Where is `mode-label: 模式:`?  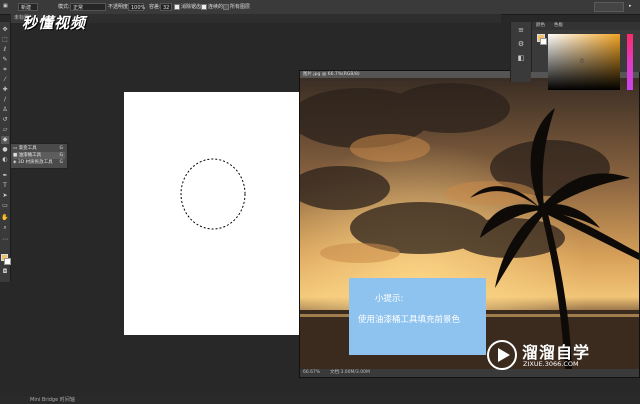
mode-label: 模式: is located at coordinates (64, 7).